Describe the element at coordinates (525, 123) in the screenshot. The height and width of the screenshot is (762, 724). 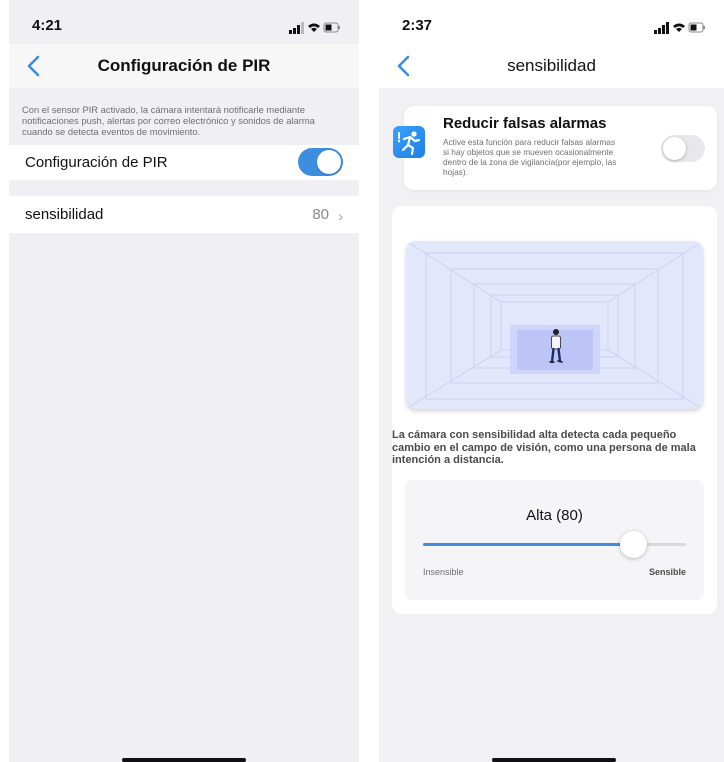
I see `false-alarm-title: Reducir falsas alarmas` at that location.